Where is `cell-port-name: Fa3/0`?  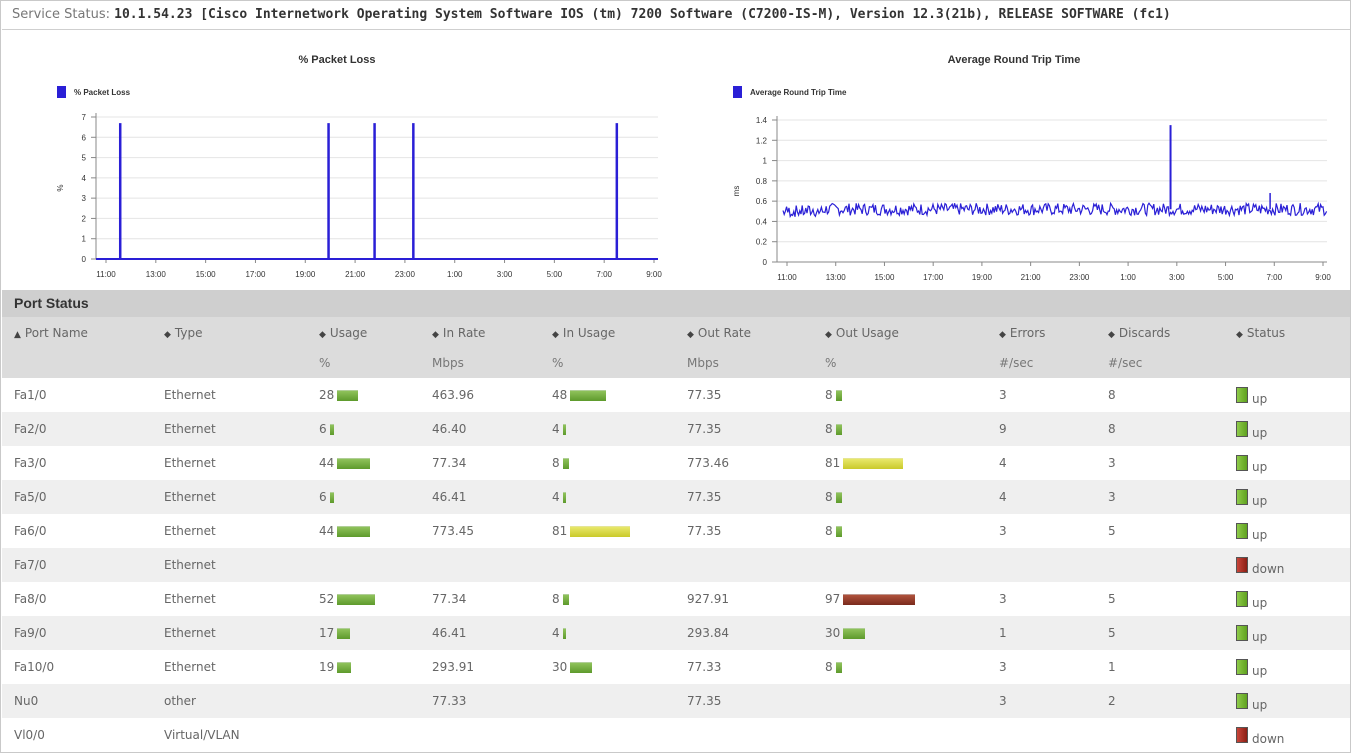
cell-port-name: Fa3/0 is located at coordinates (77, 463).